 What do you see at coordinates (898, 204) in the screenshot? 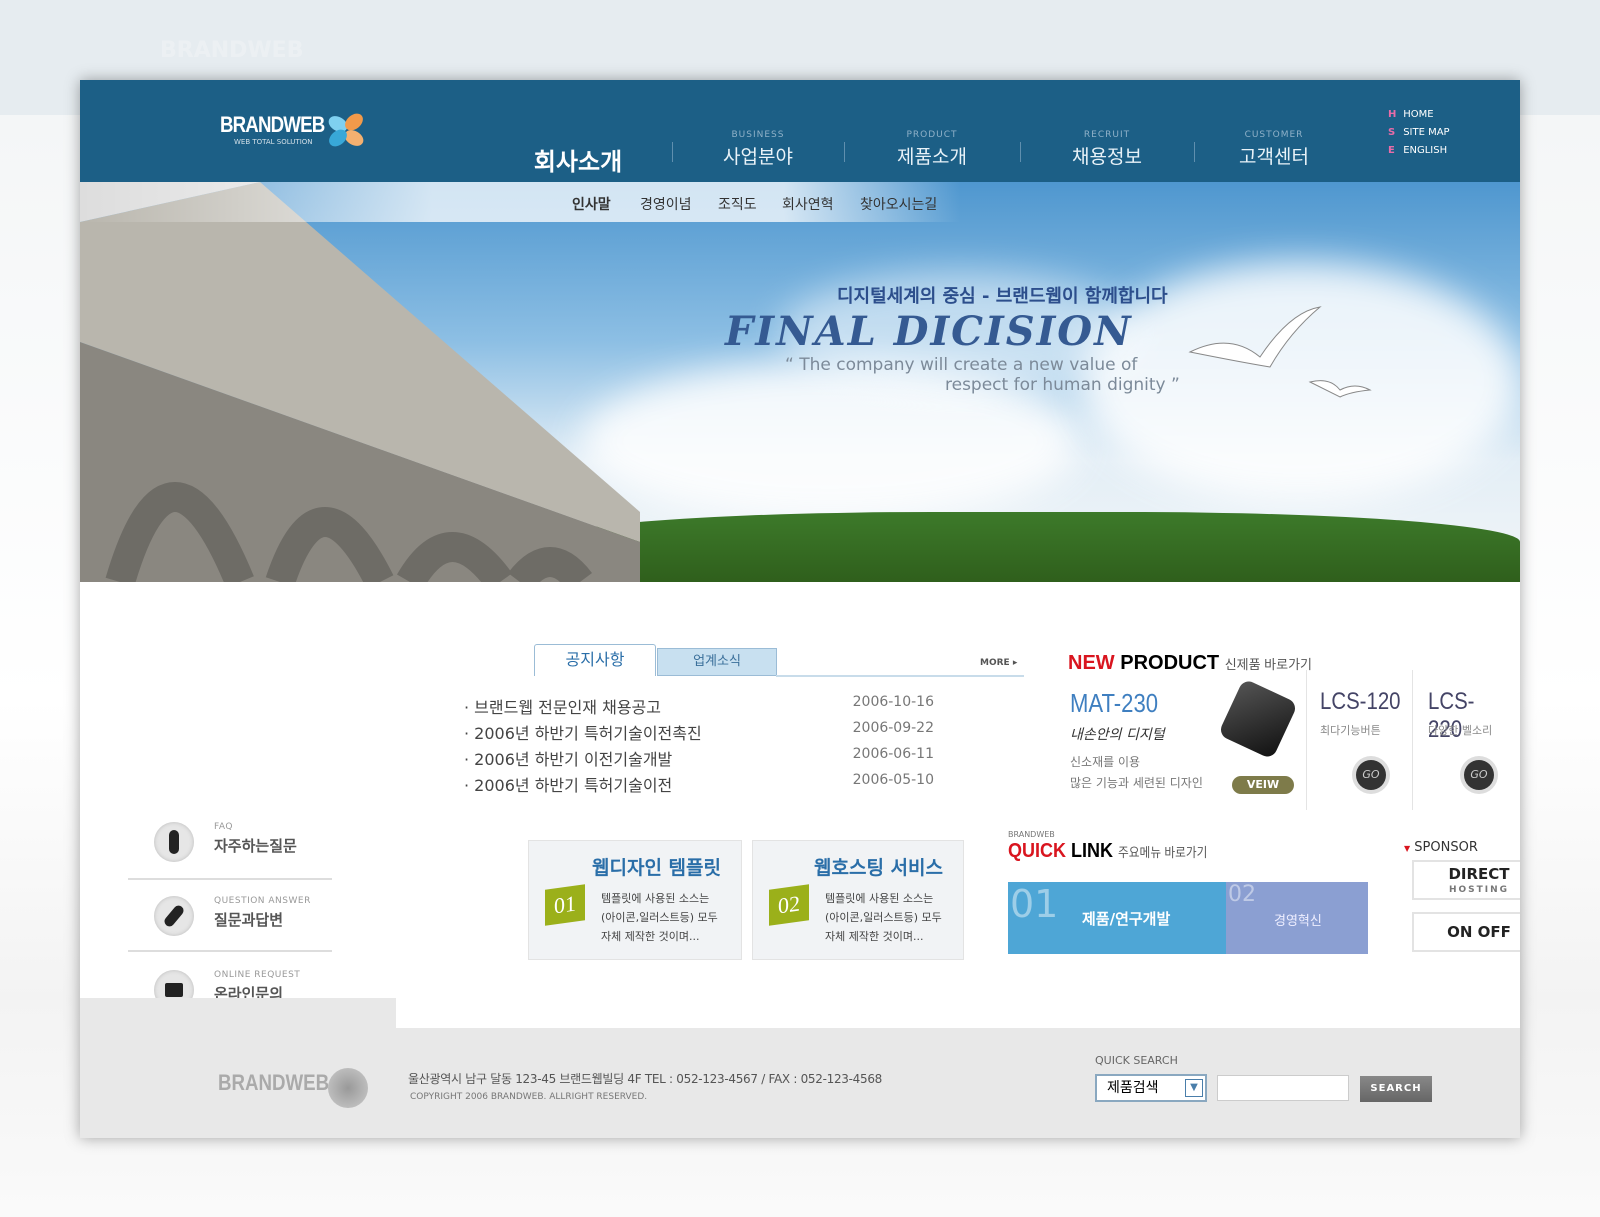
I see `subnav-directions: 찾아오시는길` at bounding box center [898, 204].